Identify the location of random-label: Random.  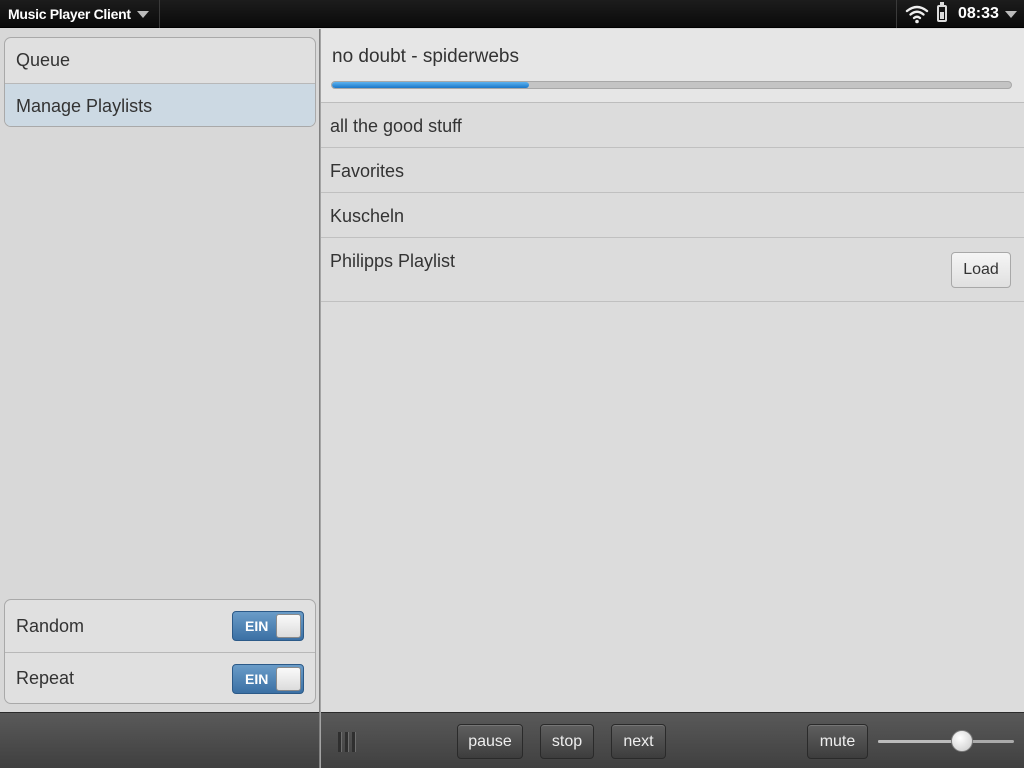
(50, 625).